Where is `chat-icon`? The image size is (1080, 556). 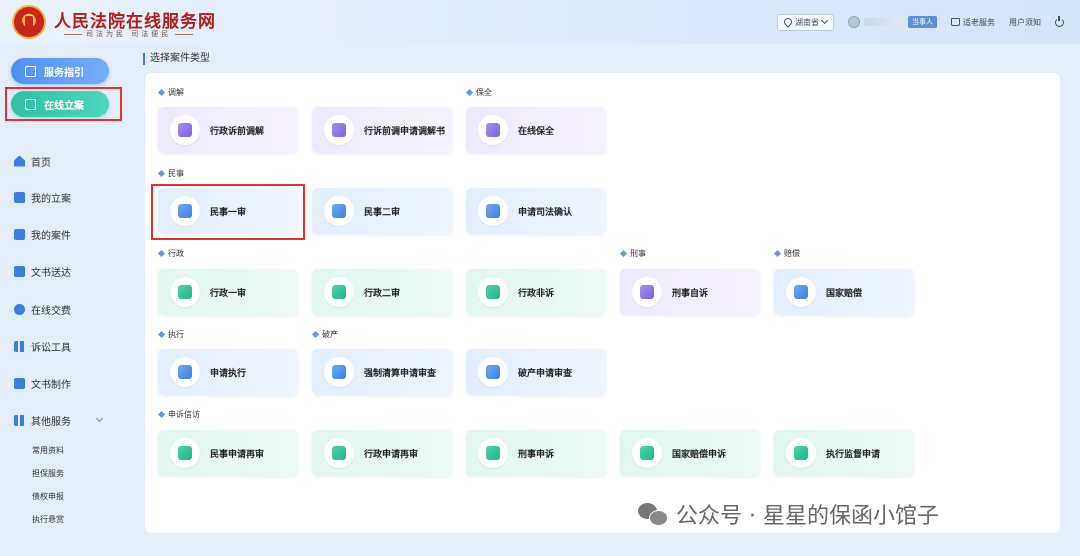 chat-icon is located at coordinates (185, 292).